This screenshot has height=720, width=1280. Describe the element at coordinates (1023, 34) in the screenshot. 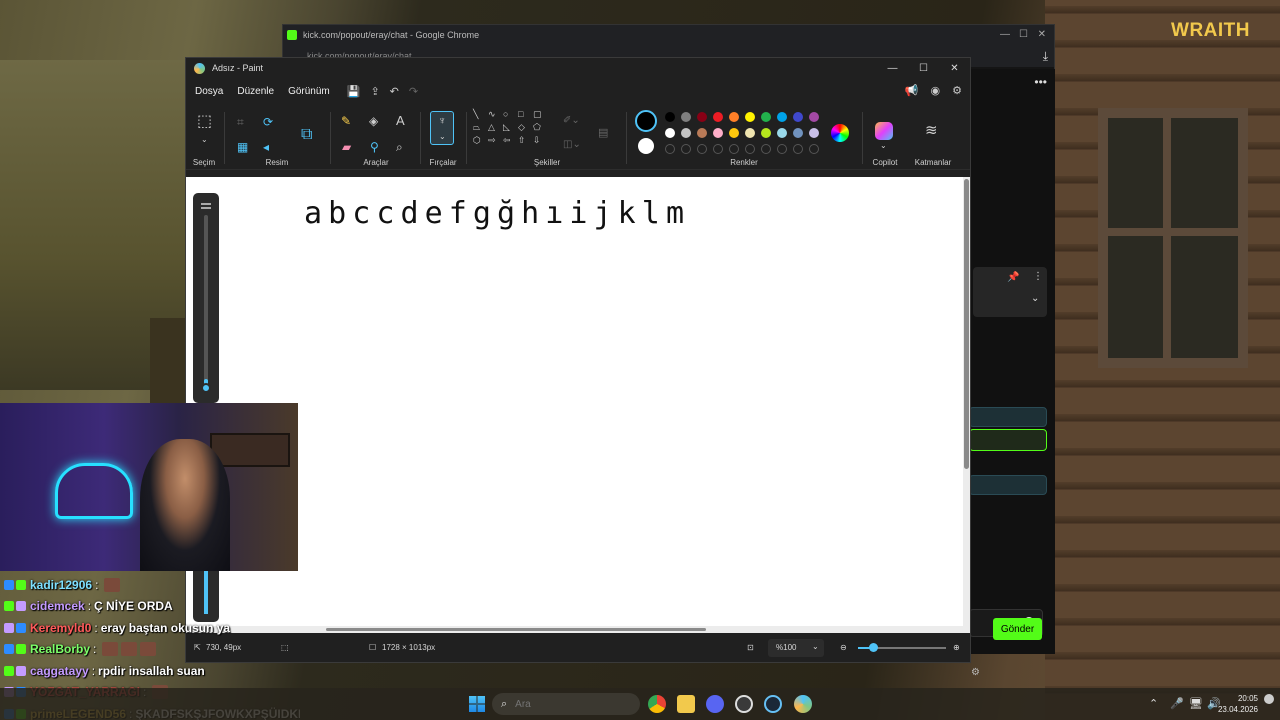

I see `maximize-icon: ☐` at that location.